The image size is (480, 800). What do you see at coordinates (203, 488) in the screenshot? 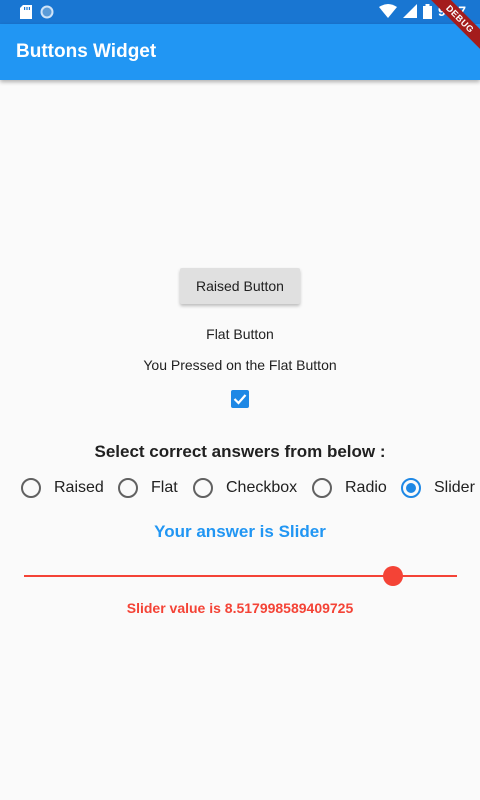
I see `radio-checkbox` at bounding box center [203, 488].